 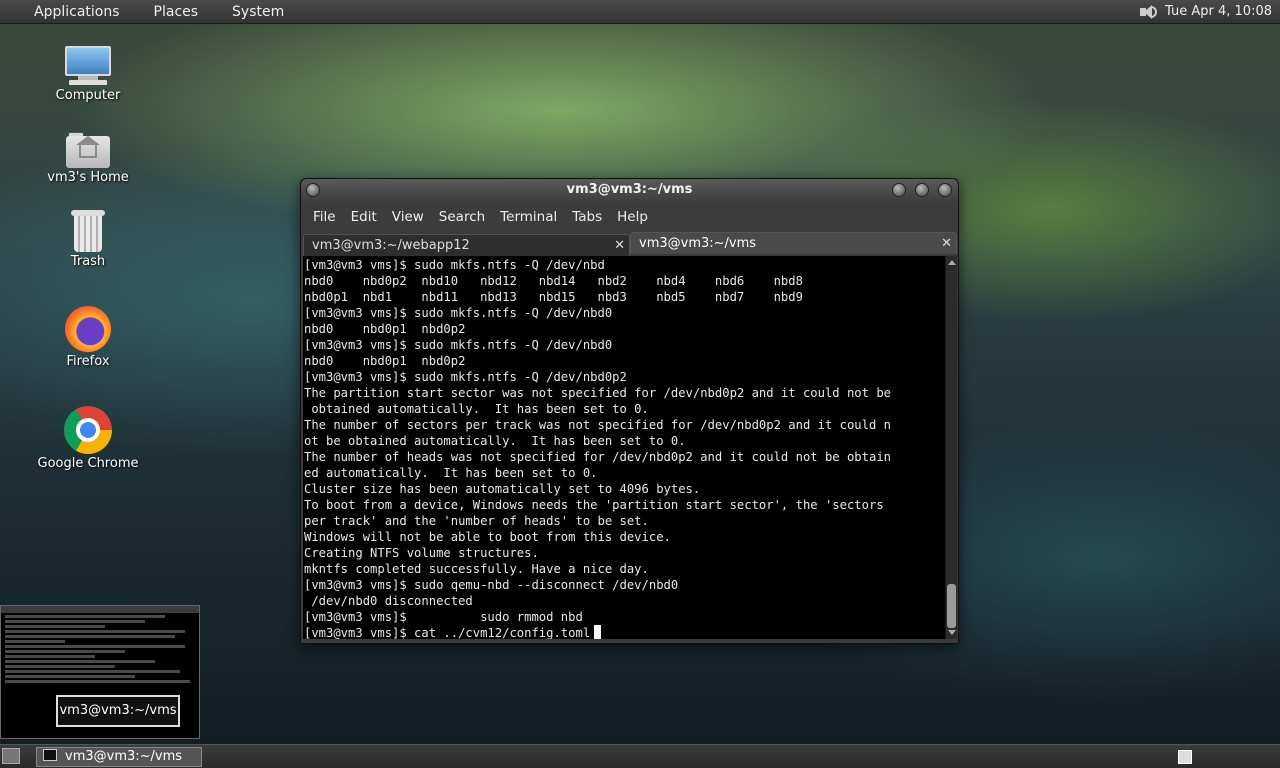 What do you see at coordinates (391, 245) in the screenshot?
I see `tab-label: vm3@vm3:~/webapp12` at bounding box center [391, 245].